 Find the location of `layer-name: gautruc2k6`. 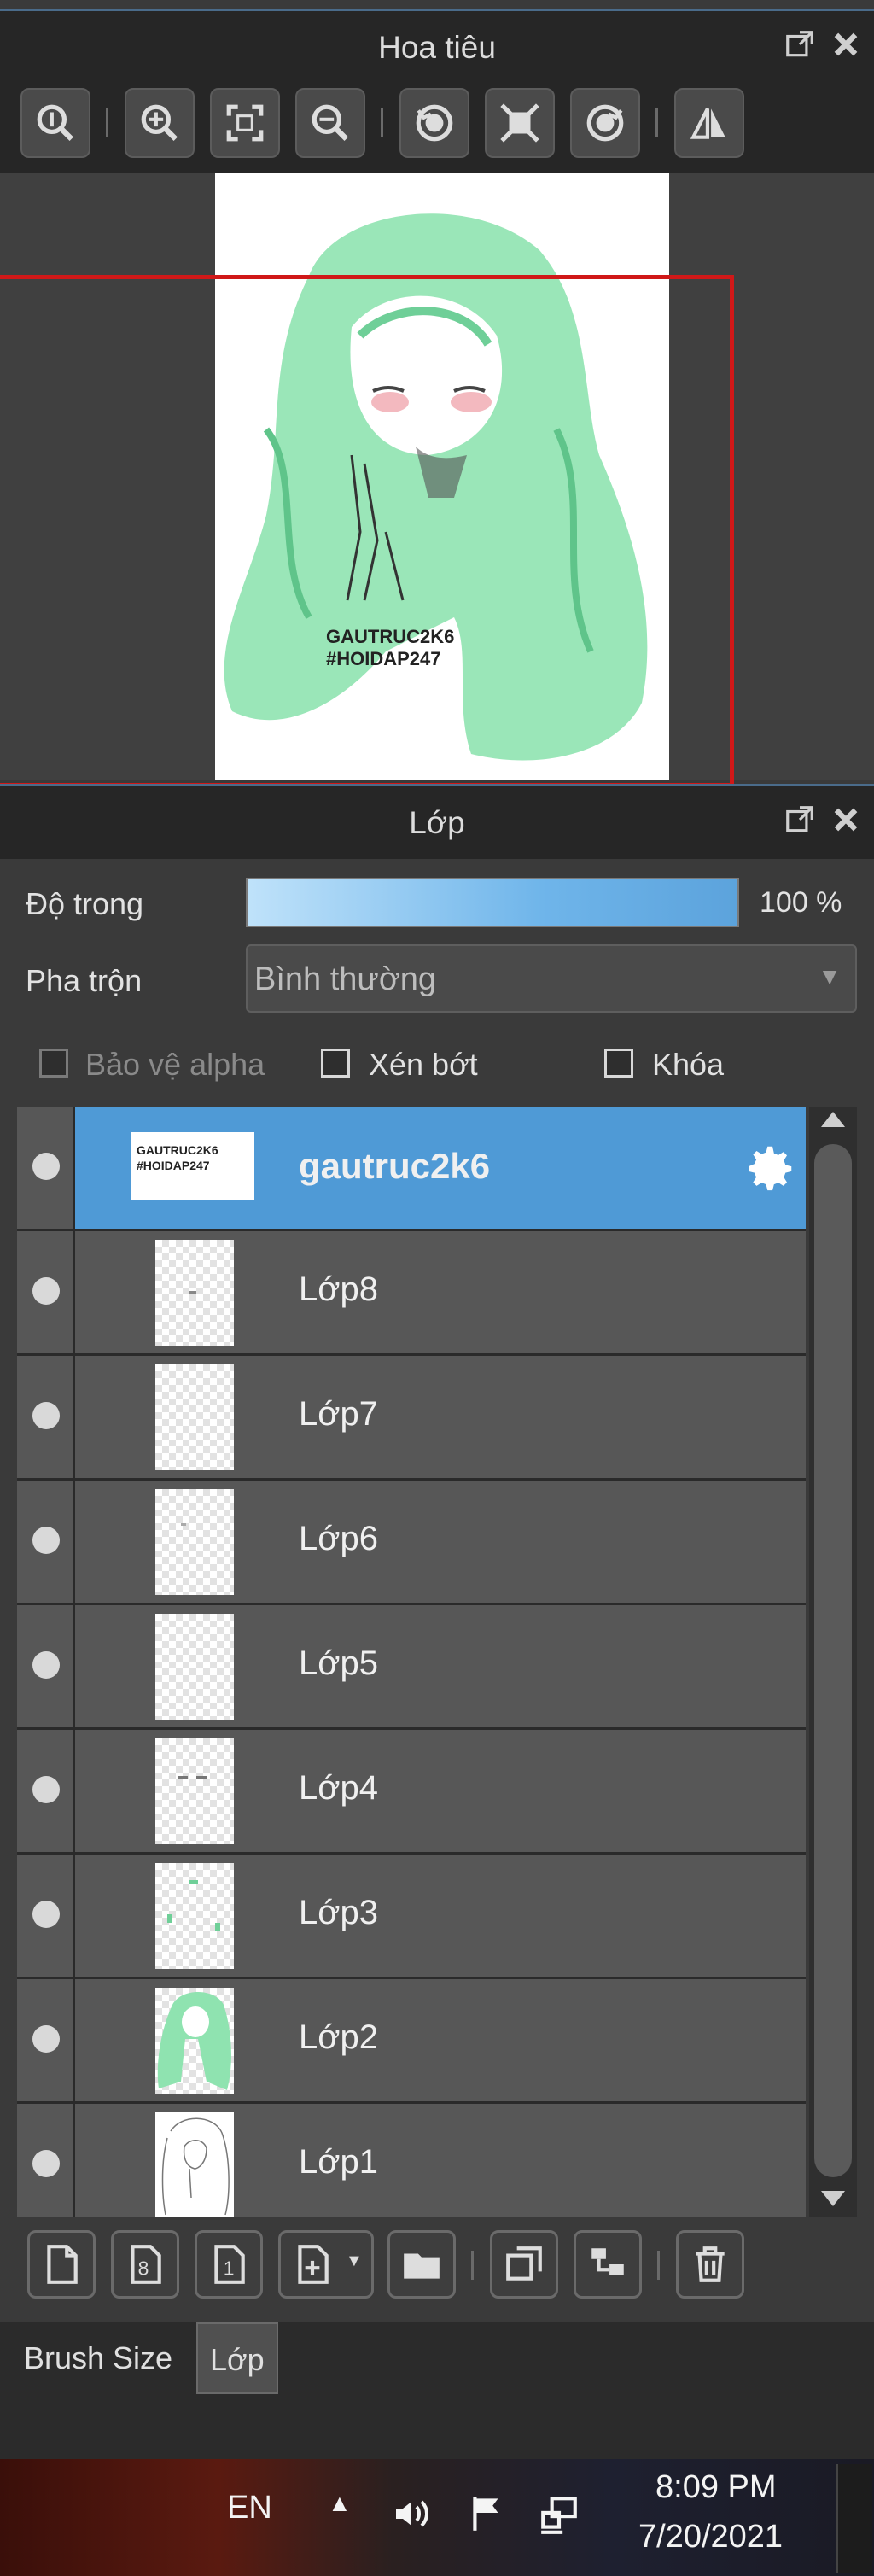

layer-name: gautruc2k6 is located at coordinates (395, 1166).